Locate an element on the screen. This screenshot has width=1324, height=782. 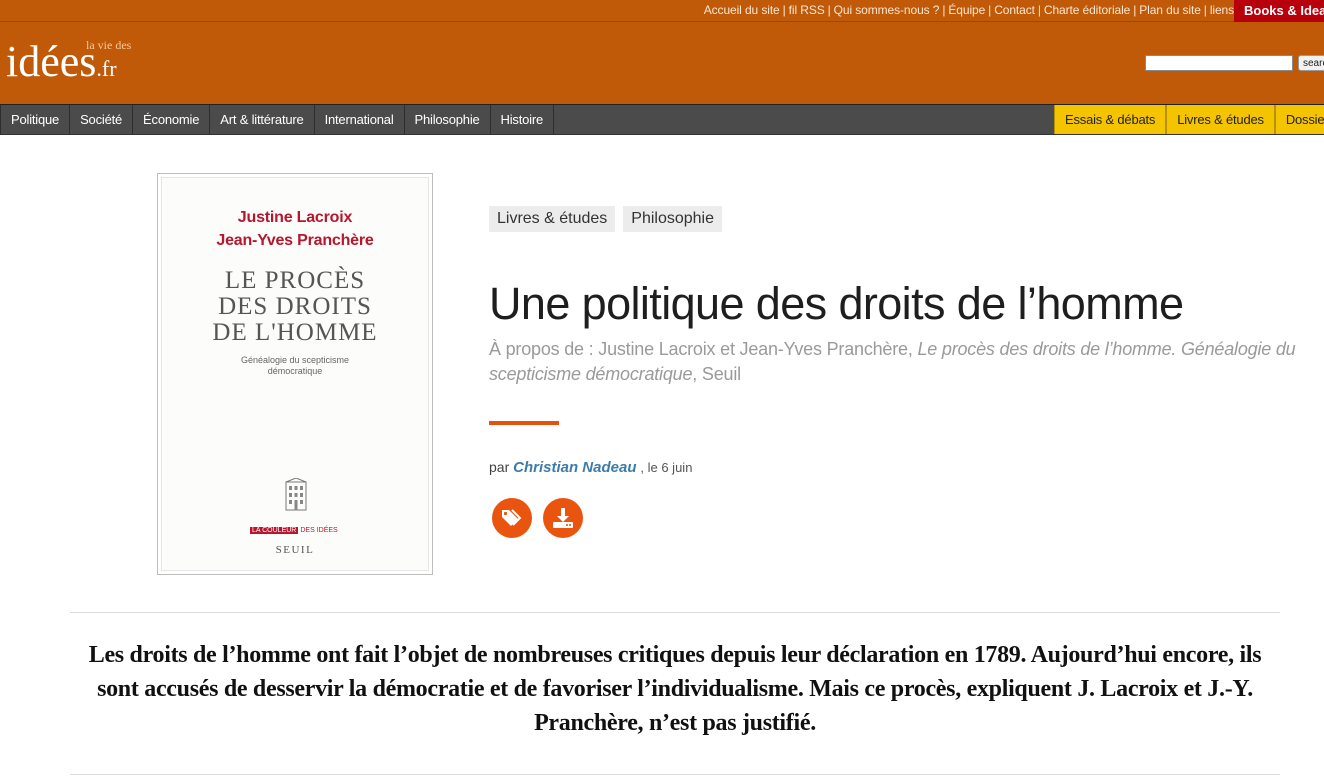
top-link-qui-sommes-nous: Qui sommes-nous ? is located at coordinates (887, 10).